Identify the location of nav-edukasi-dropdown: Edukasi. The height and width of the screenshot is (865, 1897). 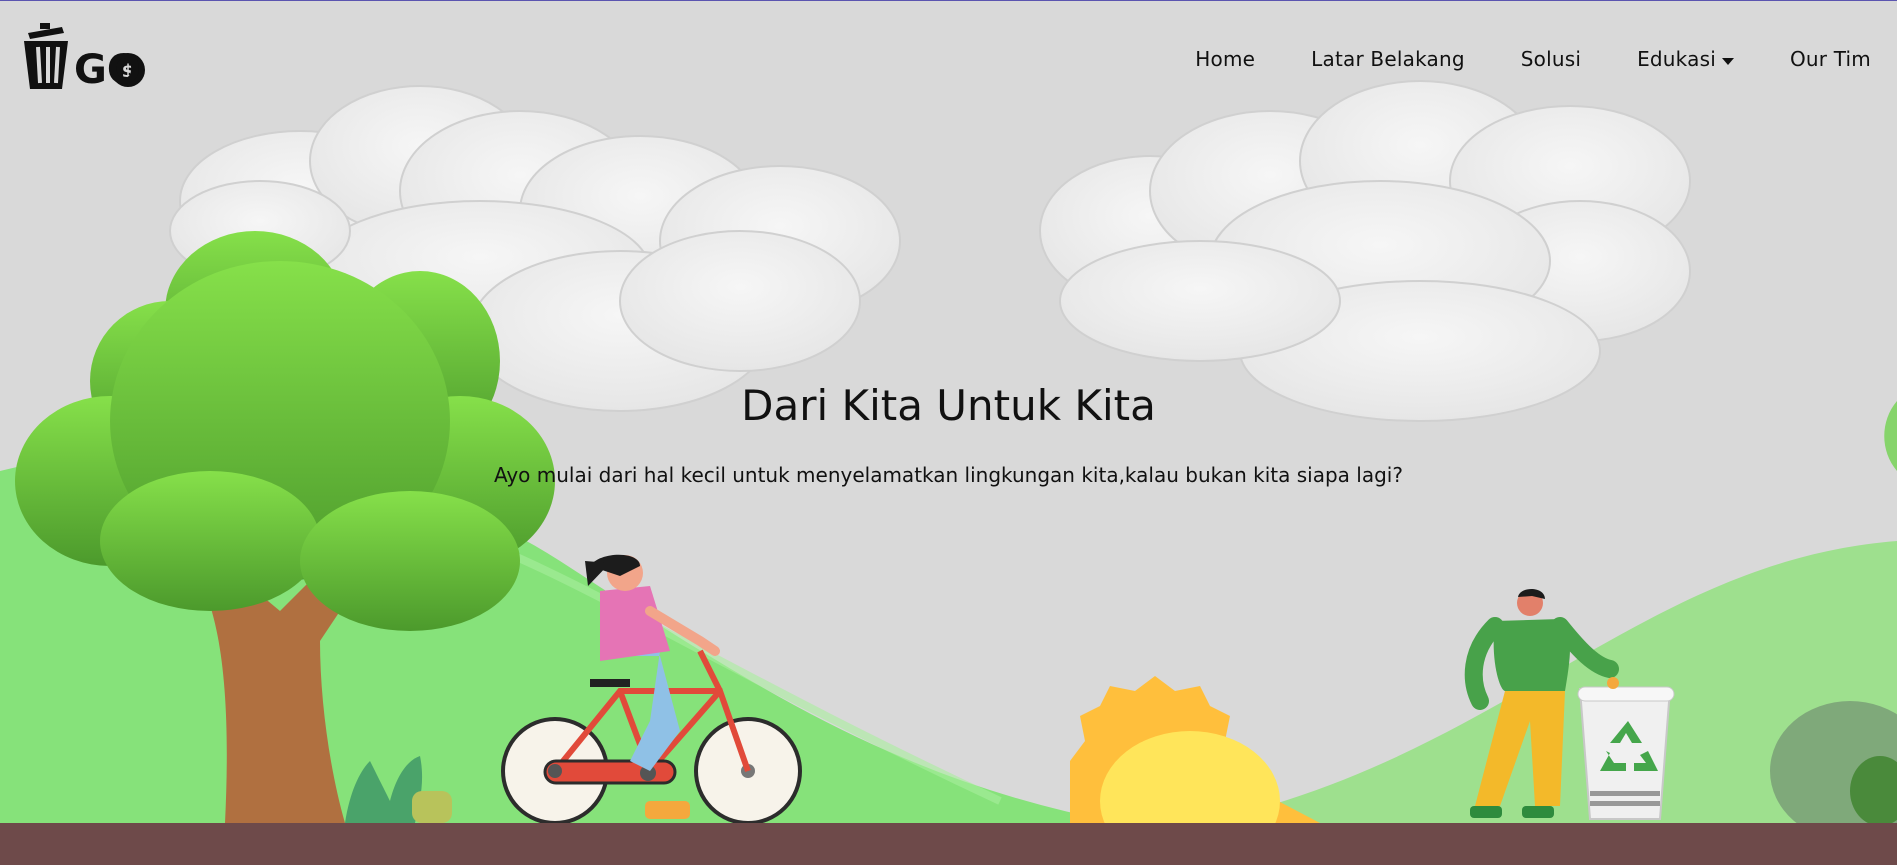
(1685, 59).